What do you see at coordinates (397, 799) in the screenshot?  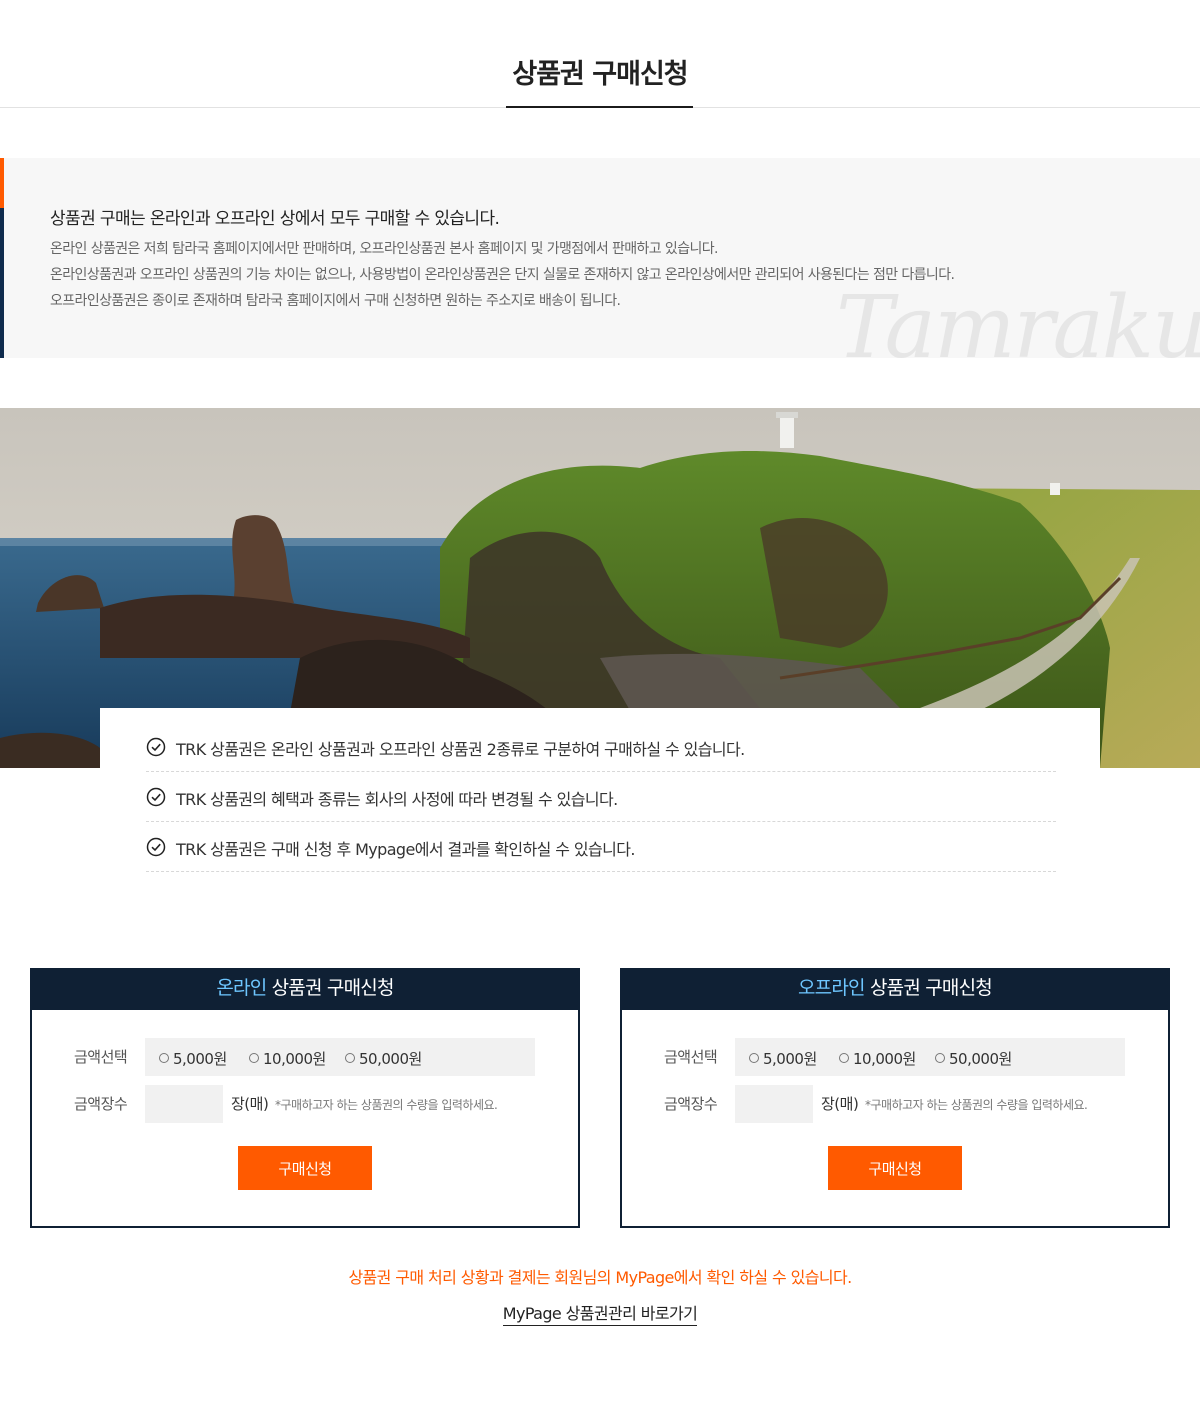 I see `notice-text: TRK 상품권의 혜택과 종류는 회사의 사정에 따라 변경될 수 있습니다.` at bounding box center [397, 799].